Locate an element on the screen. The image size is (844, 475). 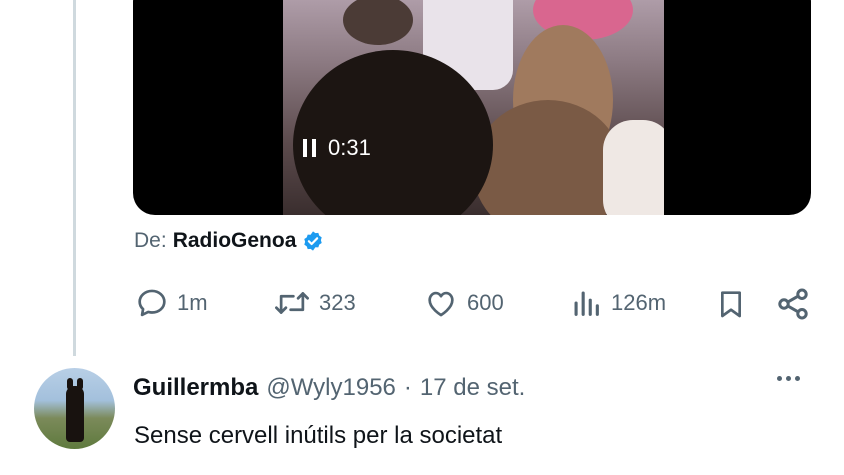
source-prefix: De: is located at coordinates (150, 240).